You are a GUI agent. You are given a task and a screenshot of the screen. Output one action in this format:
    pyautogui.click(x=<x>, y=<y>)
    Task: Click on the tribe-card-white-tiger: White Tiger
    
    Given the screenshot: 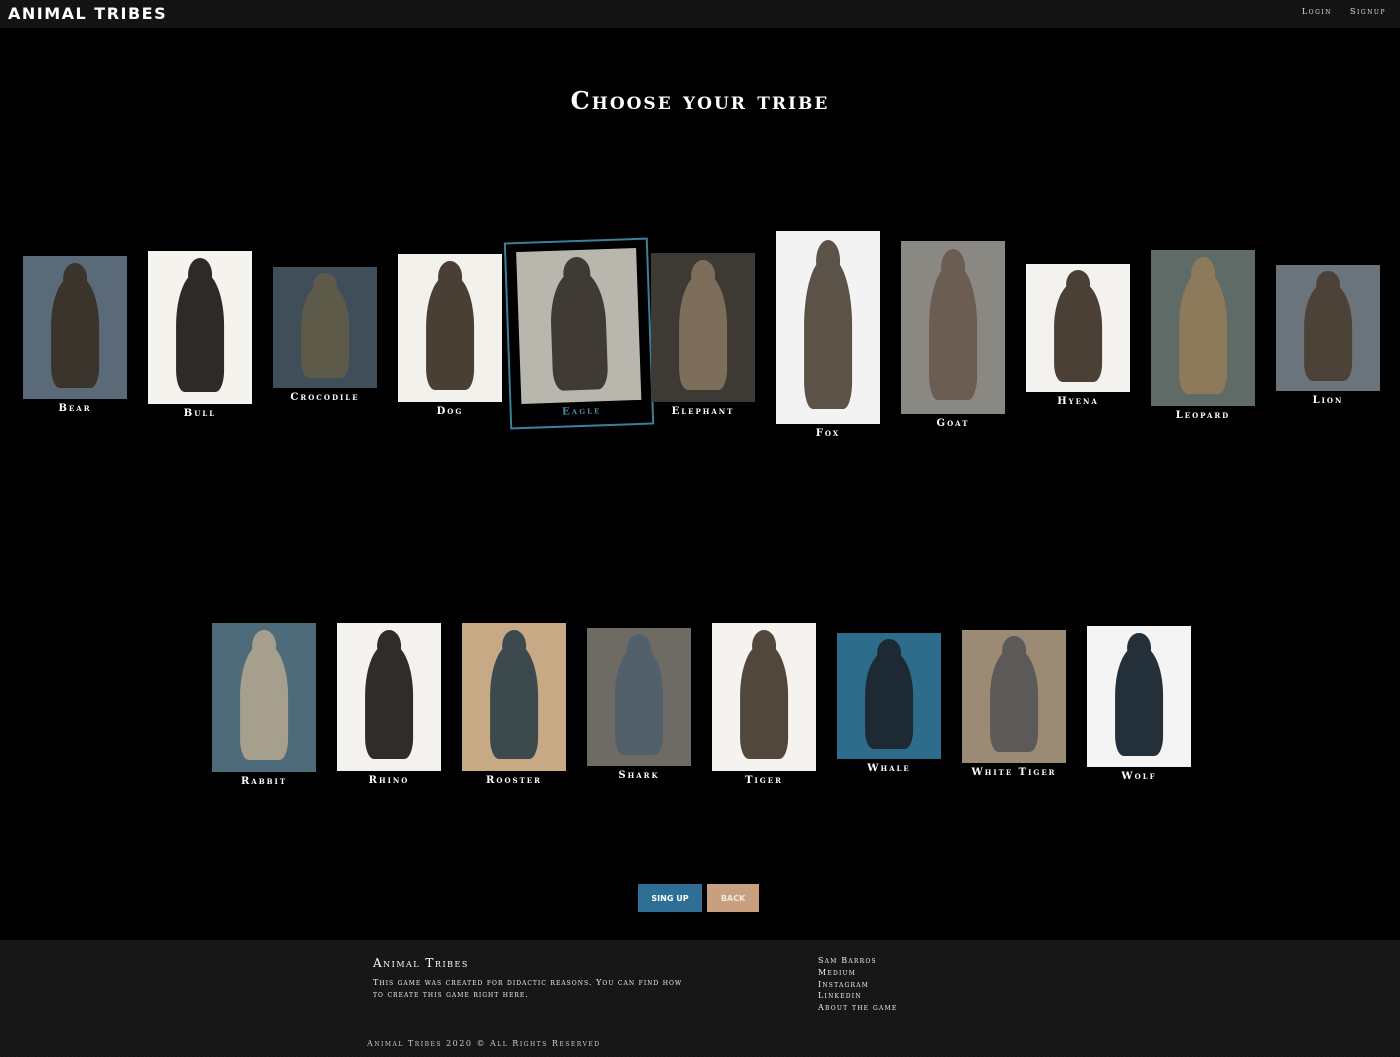 What is the action you would take?
    pyautogui.click(x=1014, y=704)
    